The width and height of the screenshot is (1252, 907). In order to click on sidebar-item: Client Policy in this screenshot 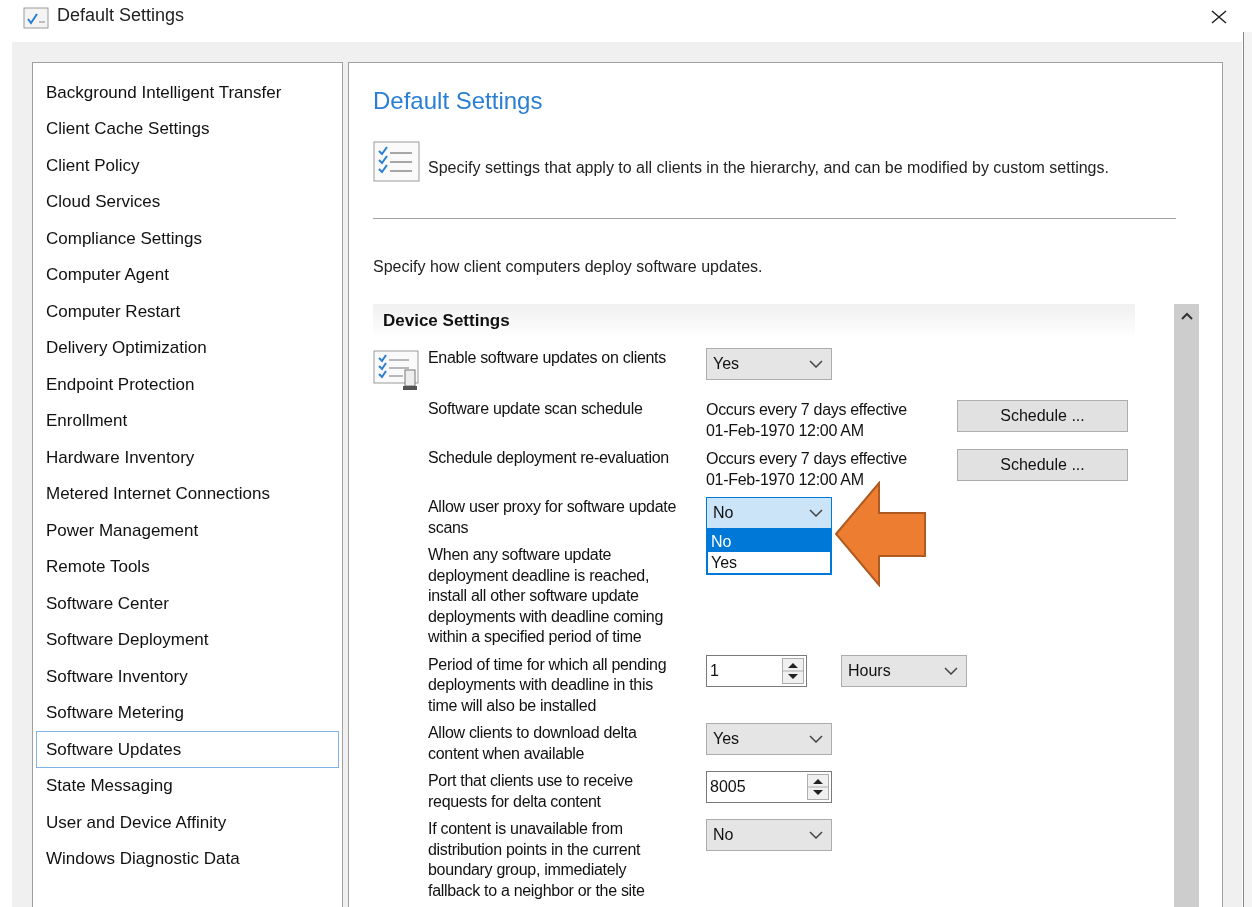, I will do `click(187, 165)`.